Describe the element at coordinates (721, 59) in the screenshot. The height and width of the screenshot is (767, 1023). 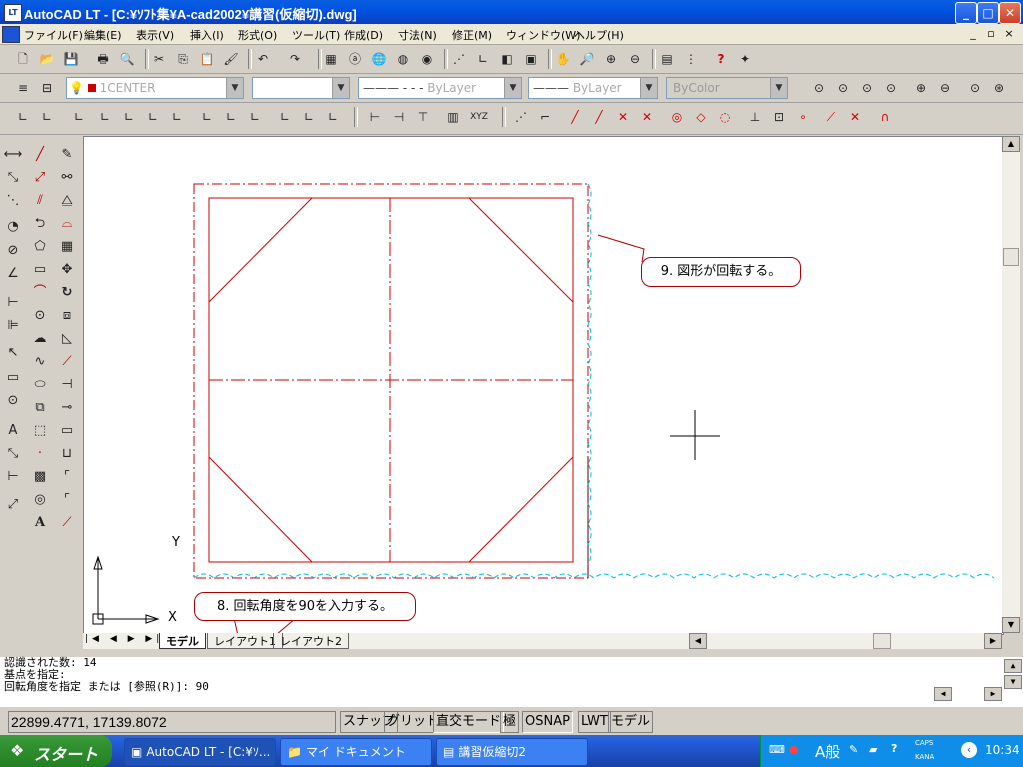
I see `help-icon: ?` at that location.